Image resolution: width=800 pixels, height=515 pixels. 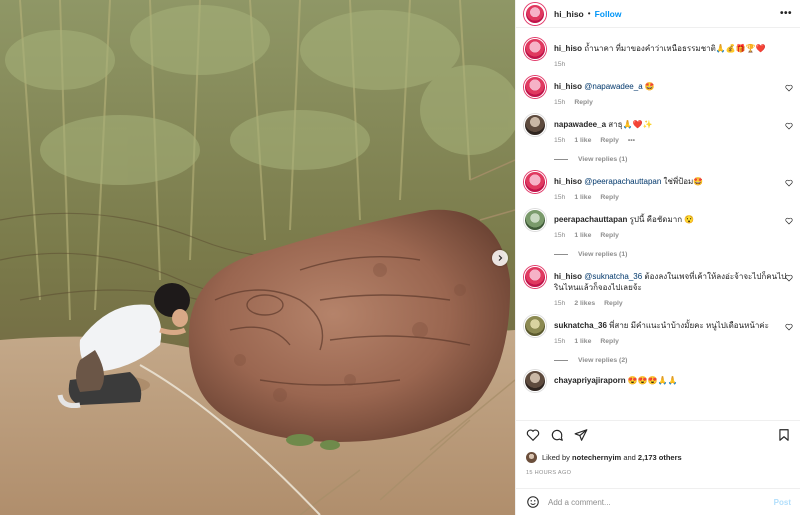 What do you see at coordinates (658, 88) in the screenshot?
I see `list-item: hi_hiso @napawadee_a 🤩 15h Reply` at bounding box center [658, 88].